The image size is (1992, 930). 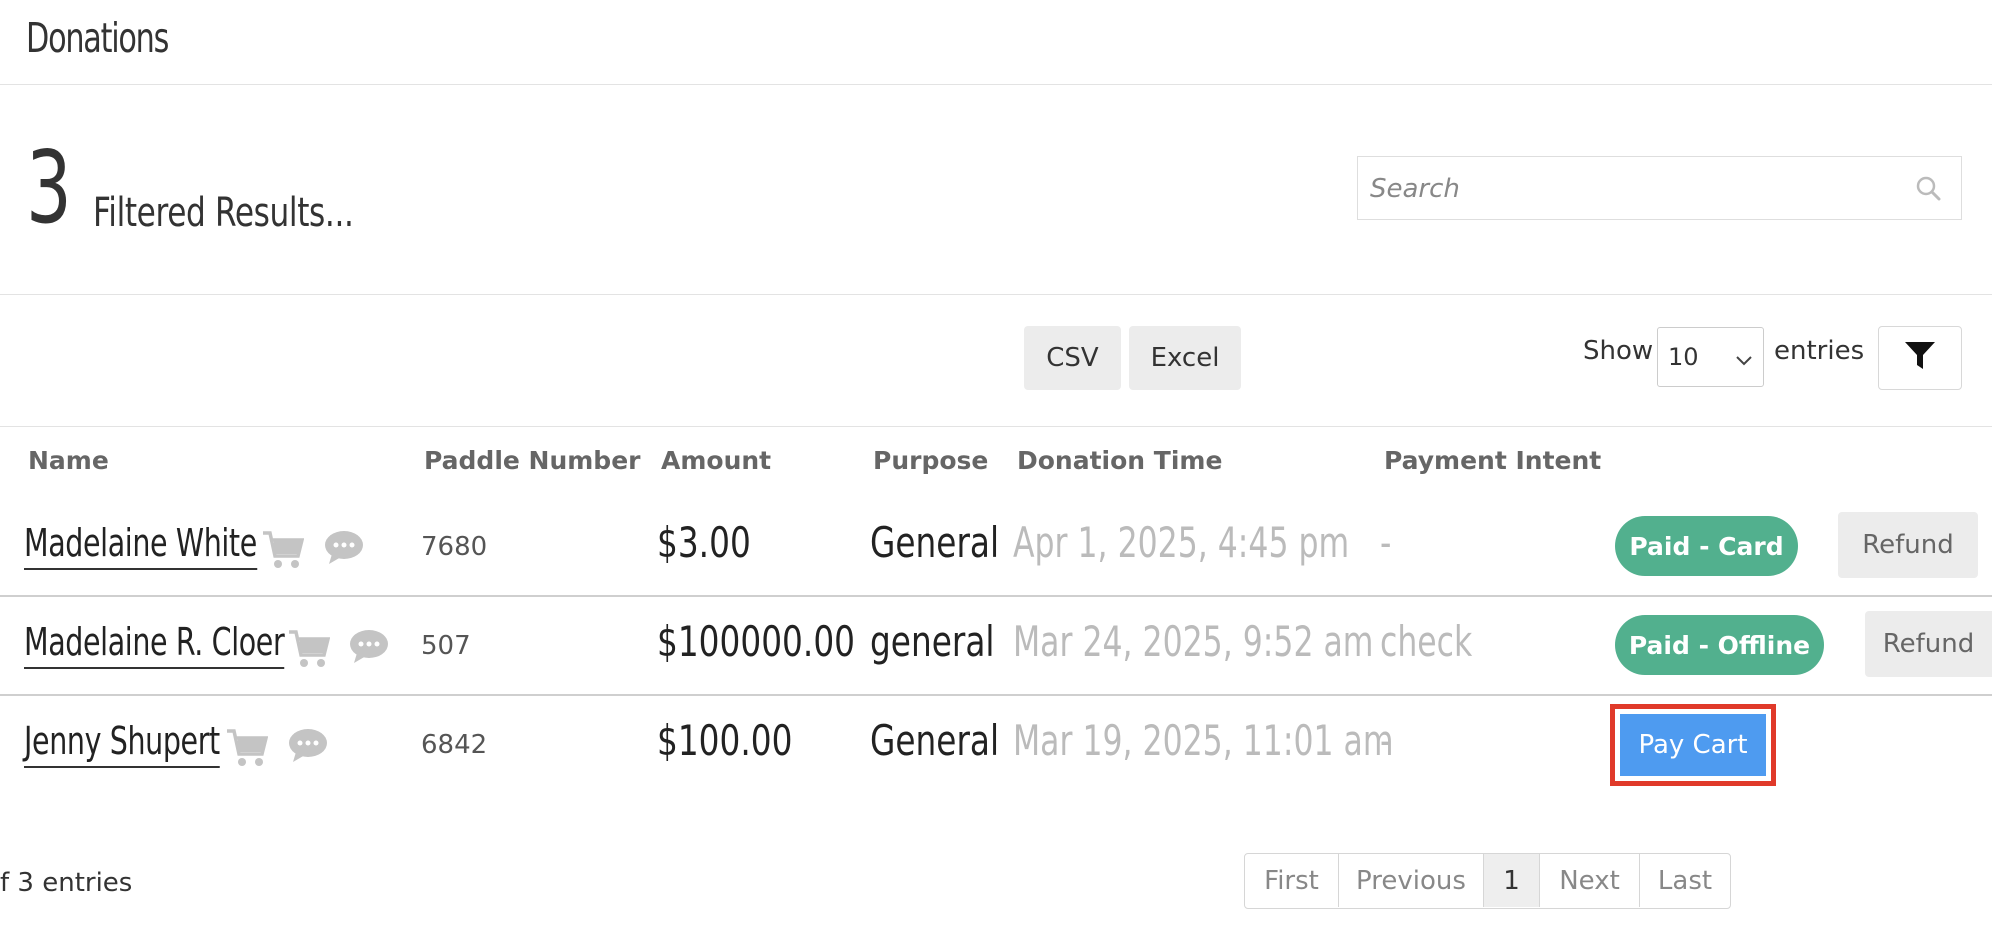 I want to click on search-icon, so click(x=1928, y=190).